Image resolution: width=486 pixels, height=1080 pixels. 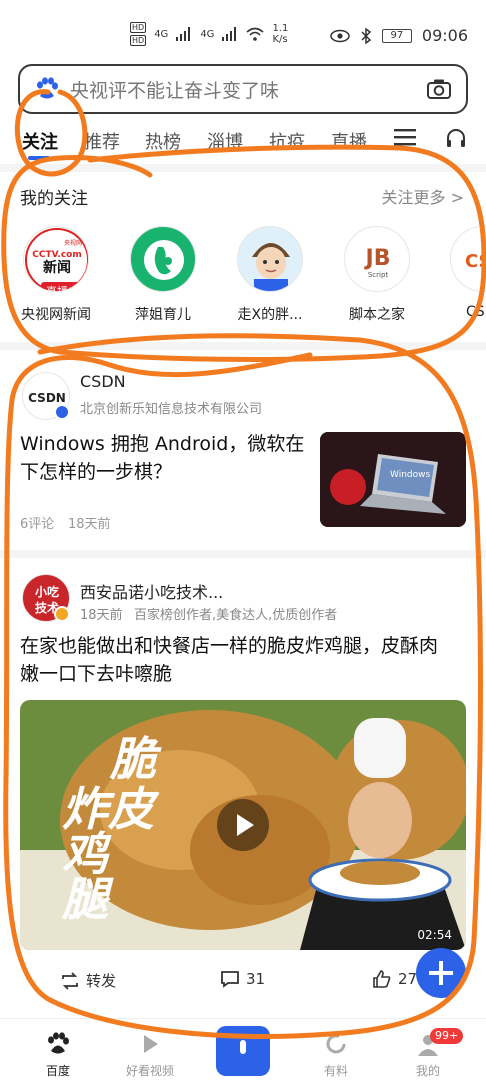 I want to click on article-age: 18天前, so click(x=89, y=524).